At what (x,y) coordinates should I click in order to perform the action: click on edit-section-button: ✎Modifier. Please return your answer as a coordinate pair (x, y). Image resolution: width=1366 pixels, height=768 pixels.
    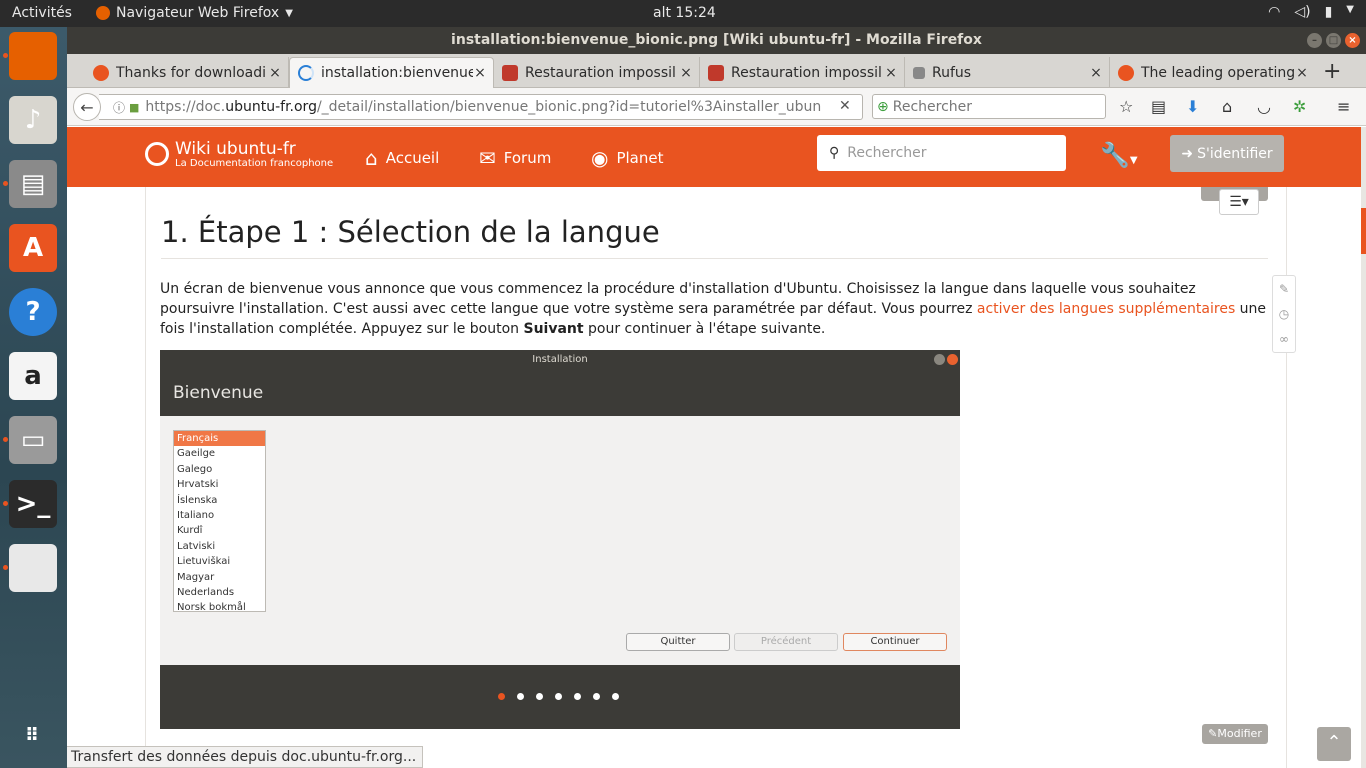
    Looking at the image, I should click on (1235, 734).